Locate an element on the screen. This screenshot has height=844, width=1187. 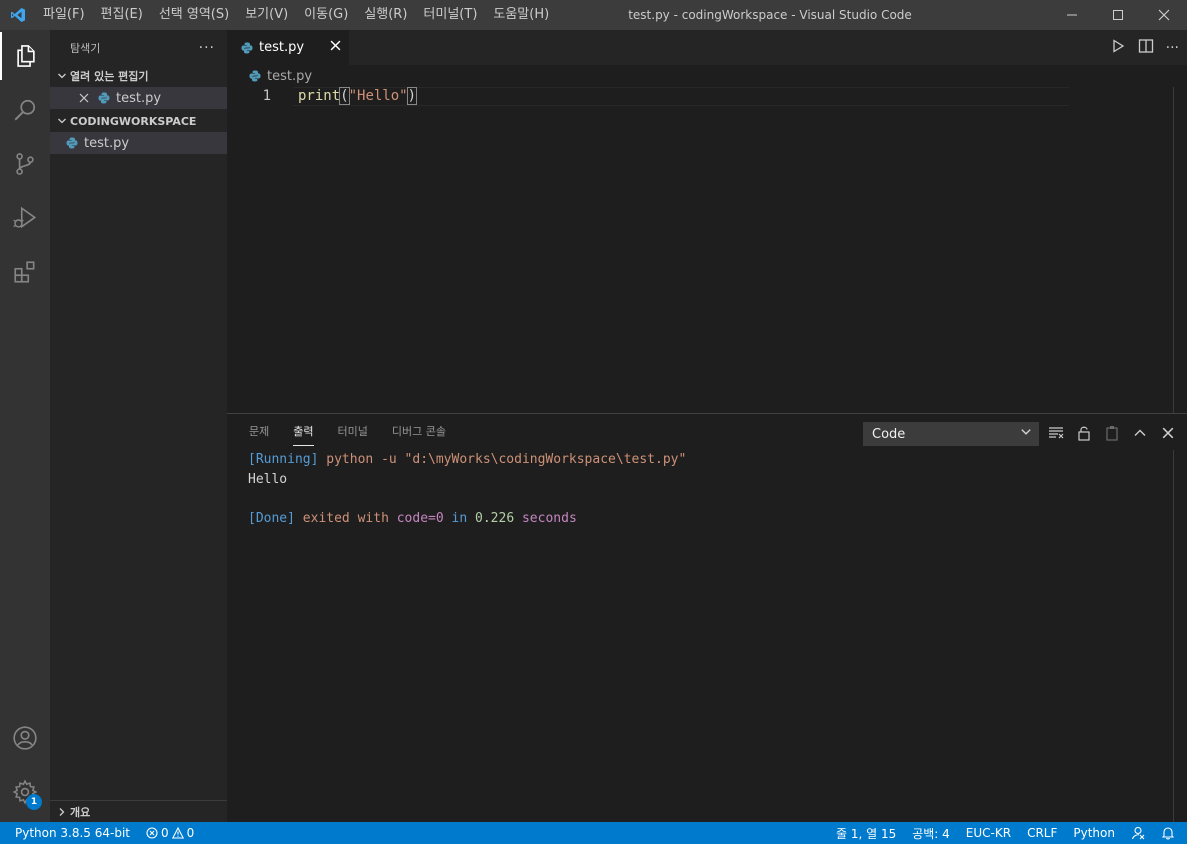
open-paren-token: ( is located at coordinates (344, 96).